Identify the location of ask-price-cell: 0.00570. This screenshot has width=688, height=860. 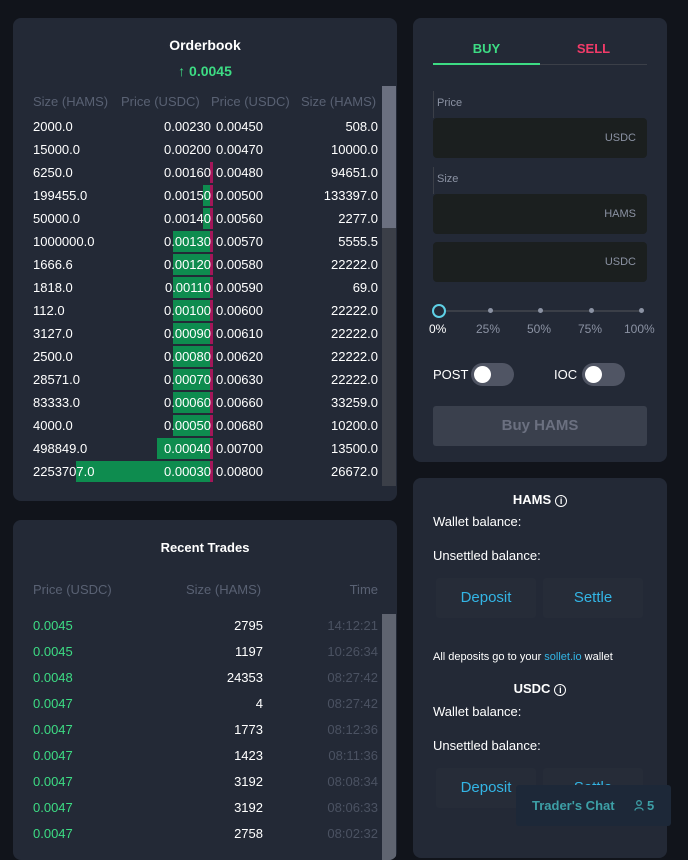
(239, 241).